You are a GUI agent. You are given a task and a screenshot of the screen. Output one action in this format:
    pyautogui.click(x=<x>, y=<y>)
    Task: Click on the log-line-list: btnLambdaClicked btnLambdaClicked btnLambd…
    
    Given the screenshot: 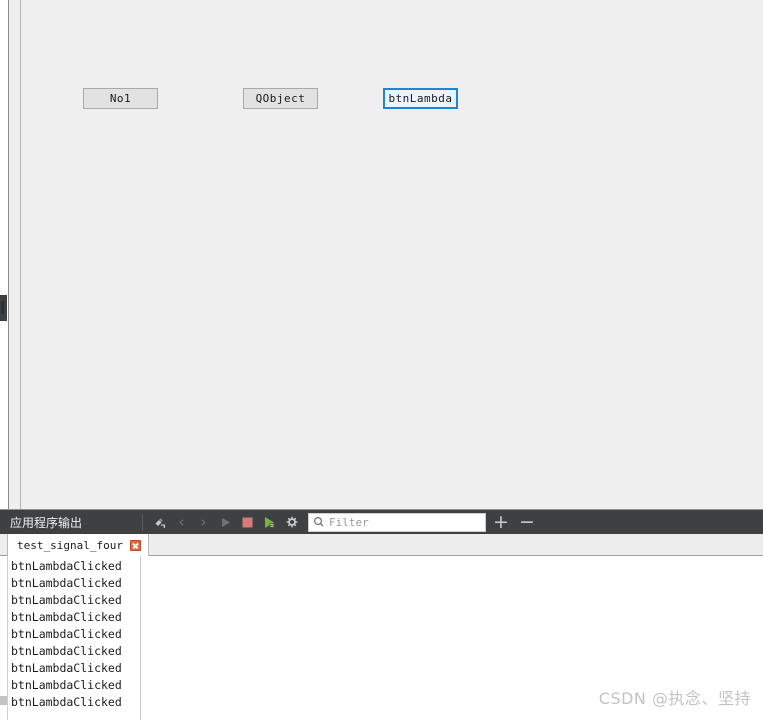 What is the action you would take?
    pyautogui.click(x=75, y=634)
    